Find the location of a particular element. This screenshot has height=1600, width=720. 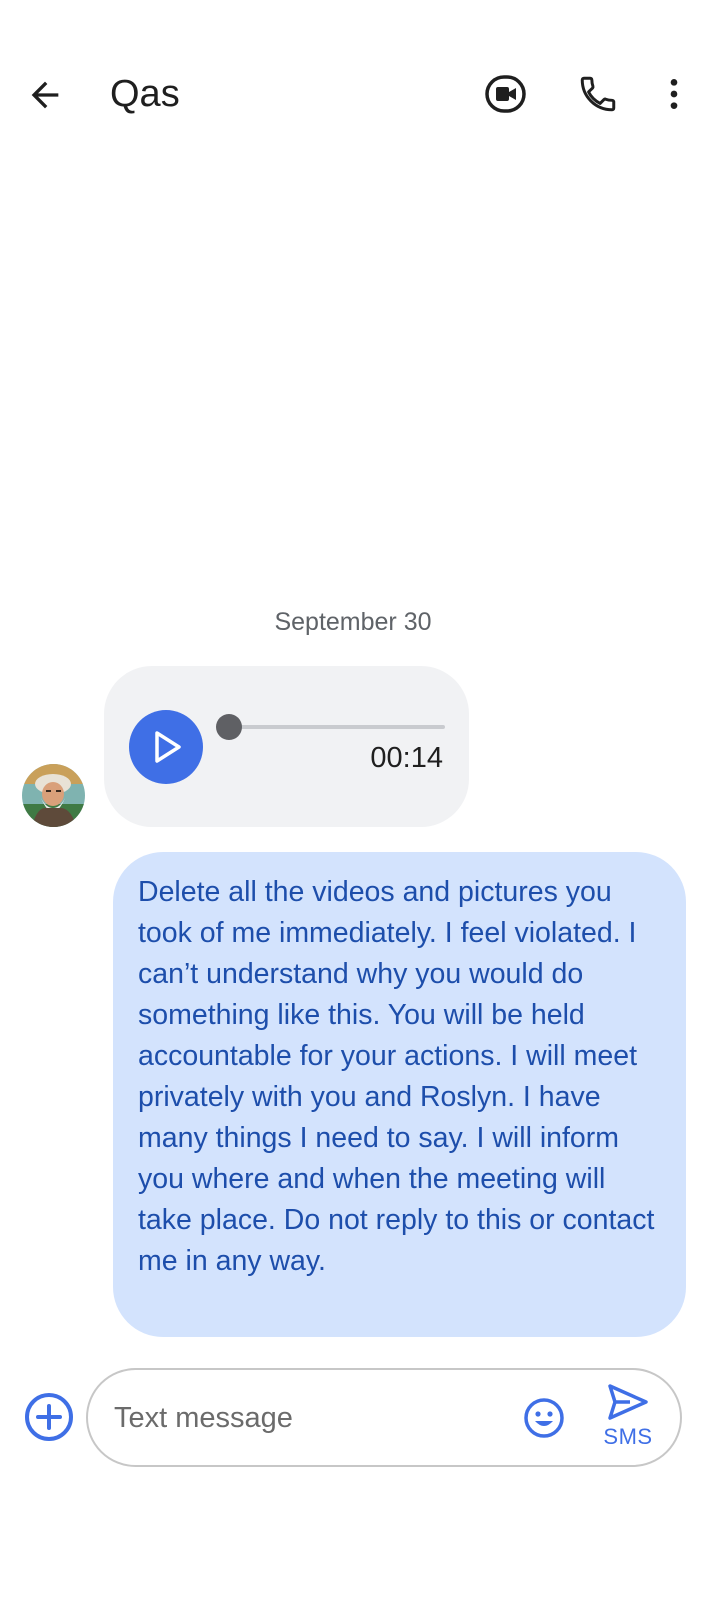

more-vert-icon is located at coordinates (674, 94).